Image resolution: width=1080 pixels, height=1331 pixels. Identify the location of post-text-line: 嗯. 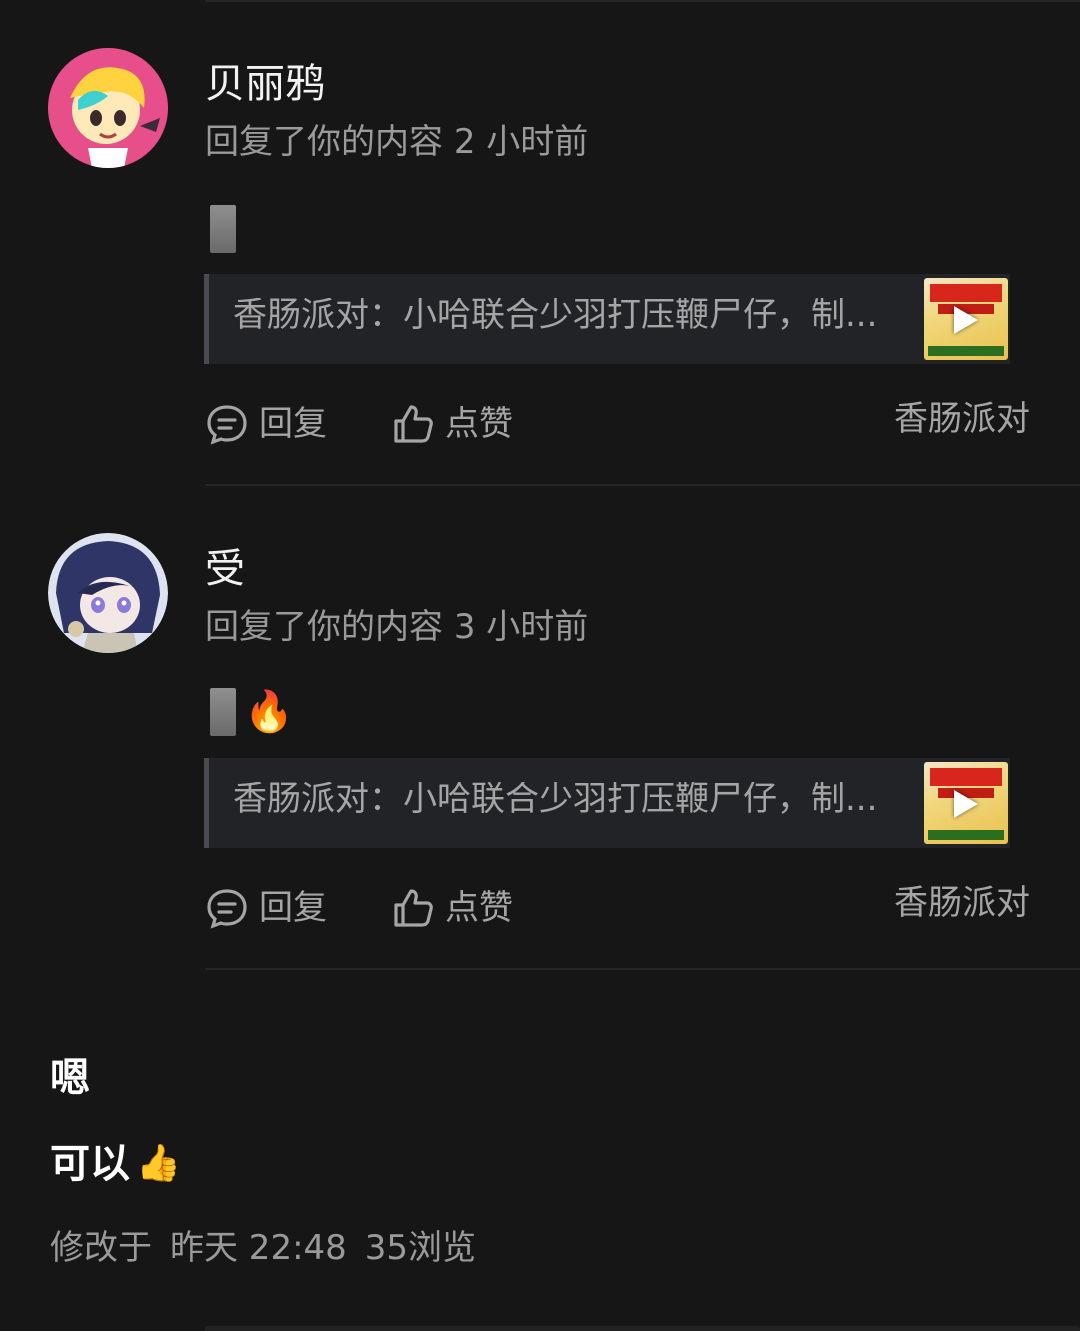
(70, 1078).